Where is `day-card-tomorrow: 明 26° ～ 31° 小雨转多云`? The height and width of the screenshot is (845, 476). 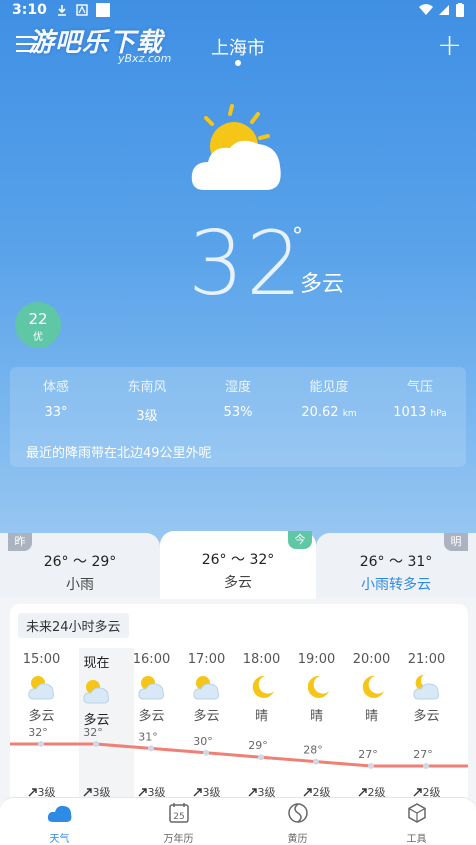
day-card-tomorrow: 明 26° ～ 31° 小雨转多云 is located at coordinates (396, 565).